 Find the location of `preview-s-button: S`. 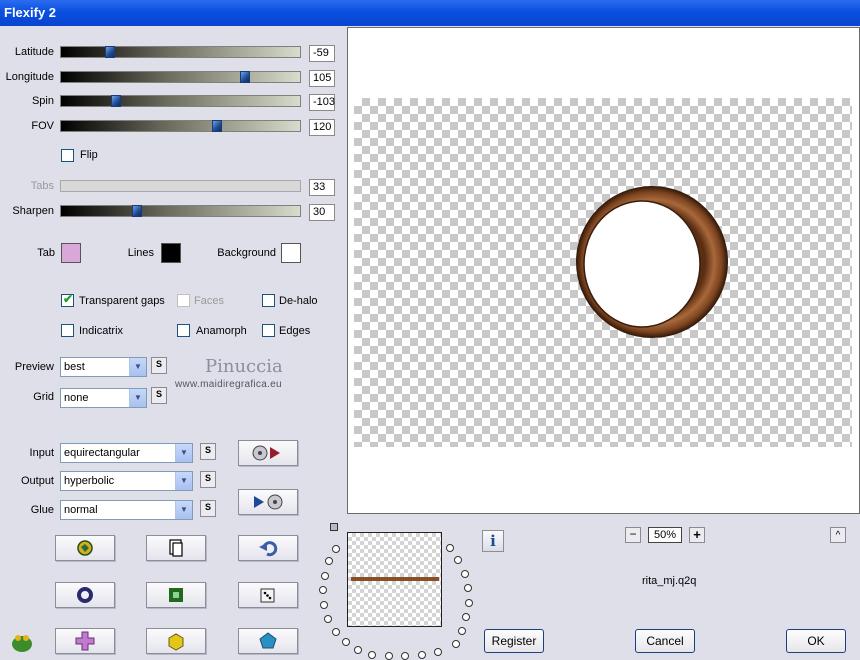

preview-s-button: S is located at coordinates (159, 365).